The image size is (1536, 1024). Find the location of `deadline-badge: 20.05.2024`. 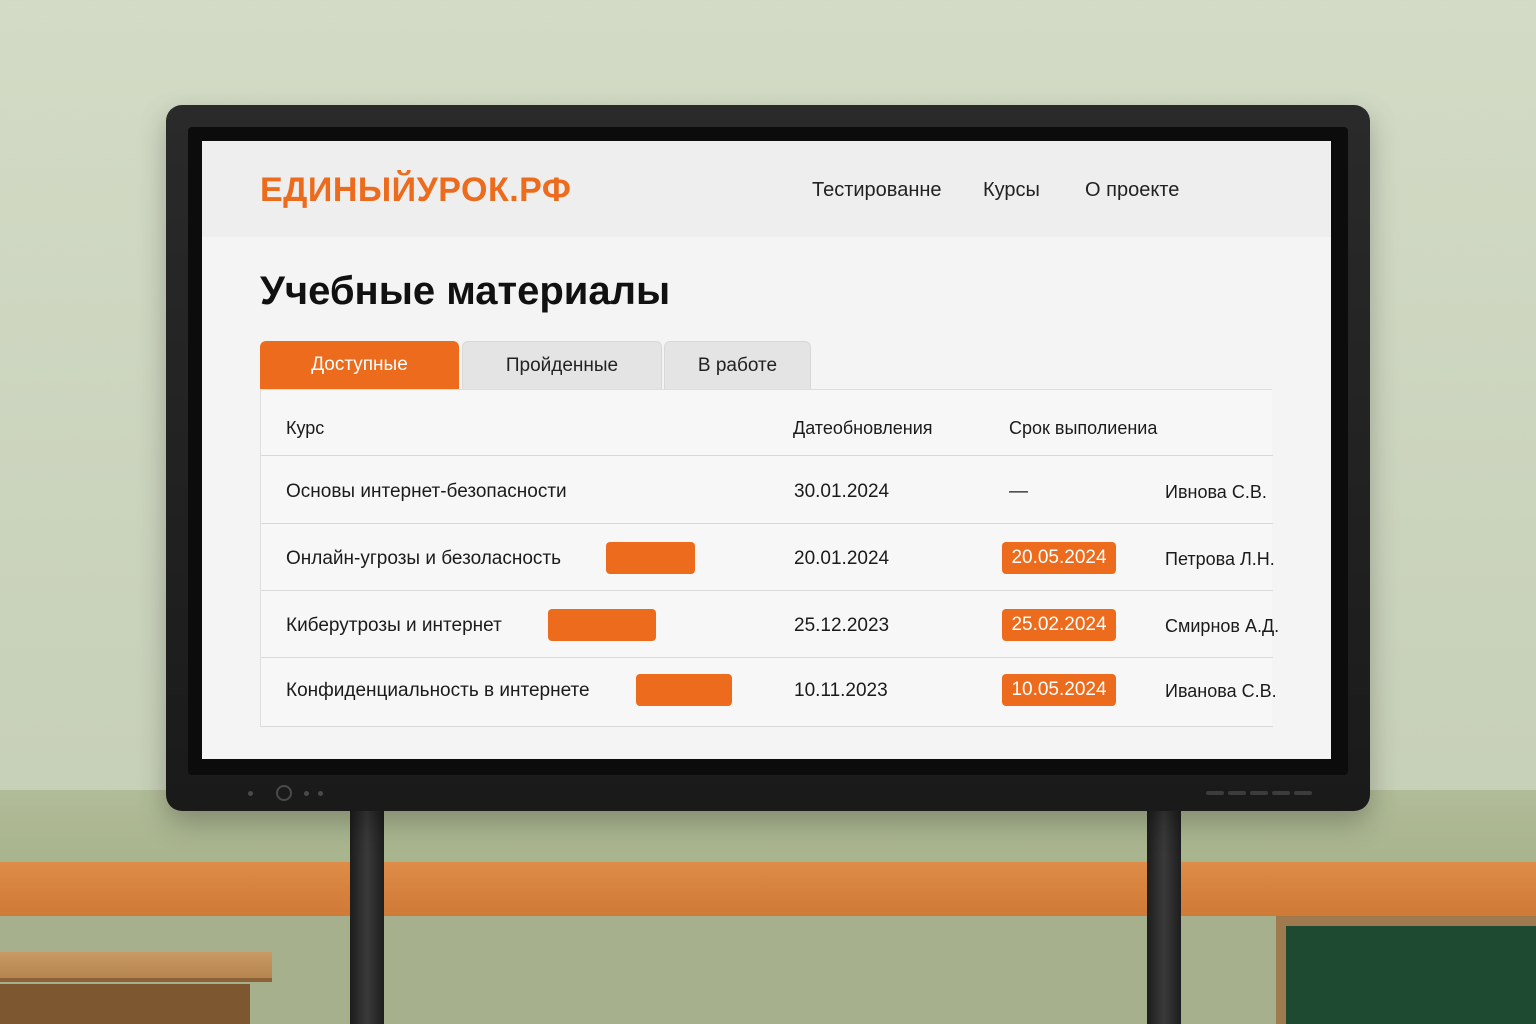

deadline-badge: 20.05.2024 is located at coordinates (1059, 558).